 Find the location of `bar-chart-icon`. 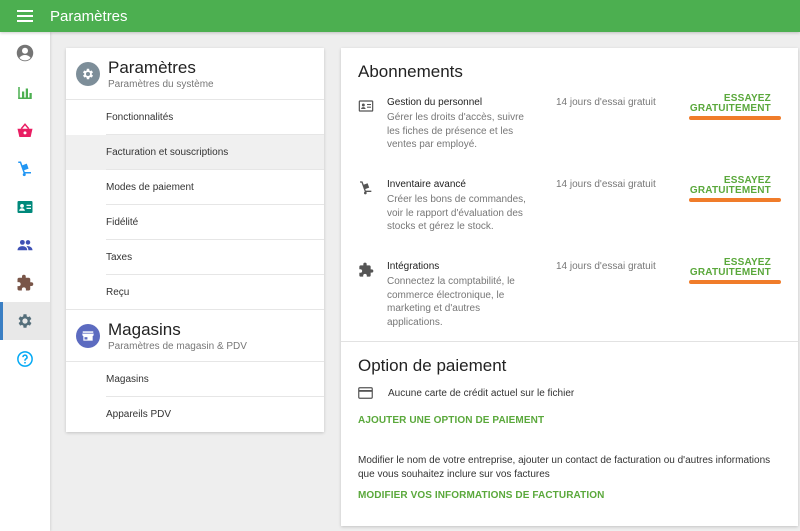

bar-chart-icon is located at coordinates (25, 93).